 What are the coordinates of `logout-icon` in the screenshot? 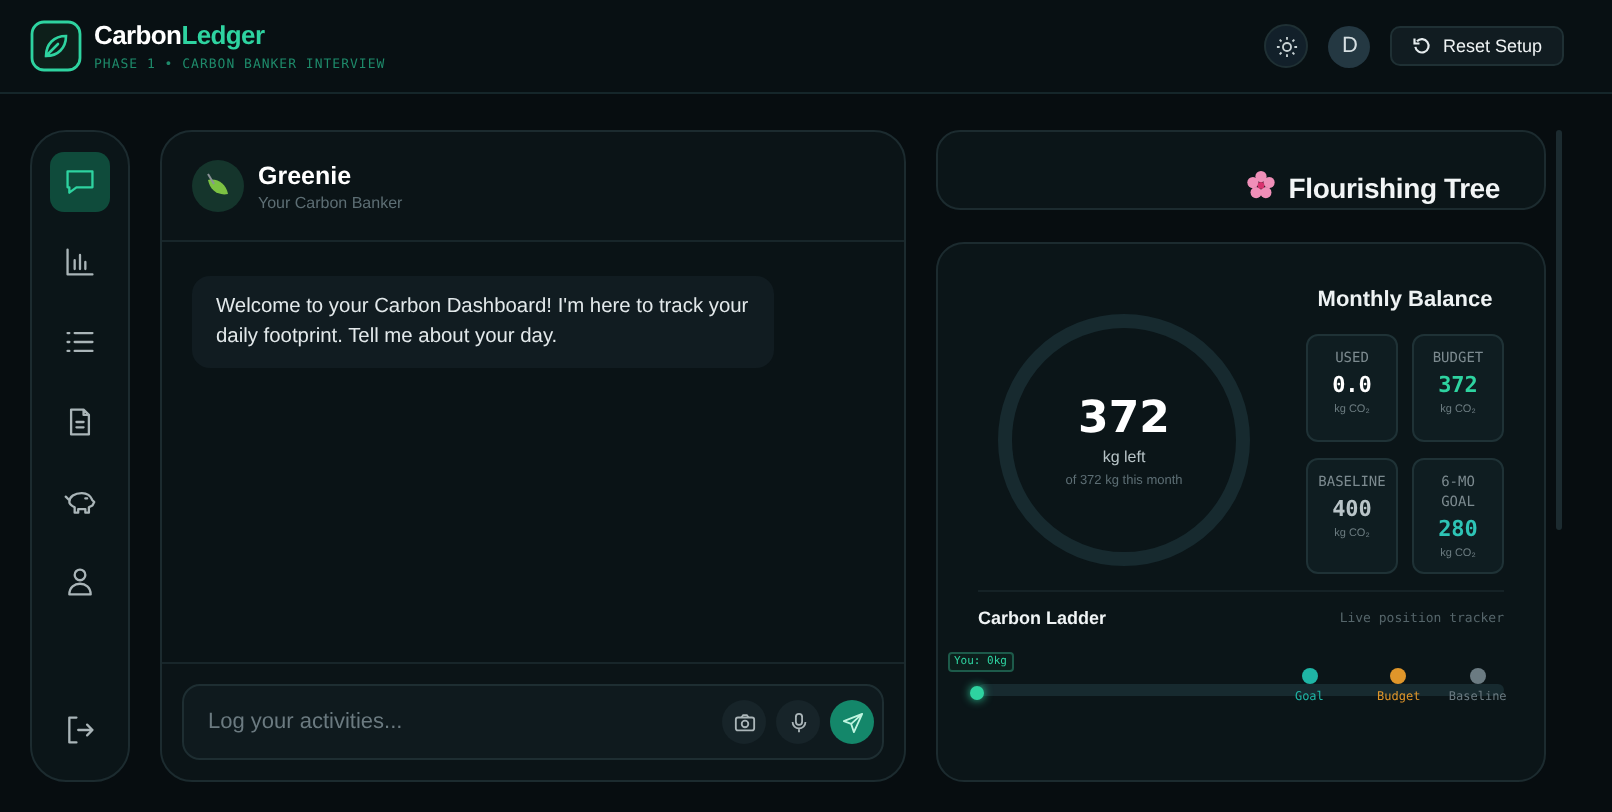 It's located at (80, 730).